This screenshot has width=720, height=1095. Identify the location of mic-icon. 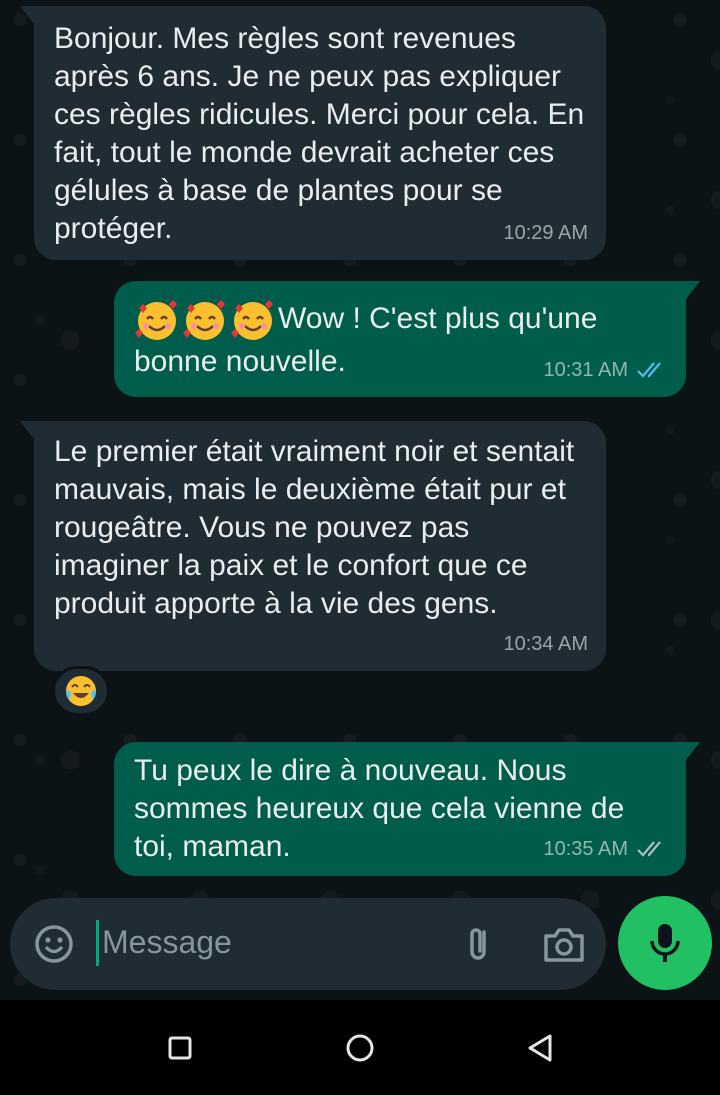
(665, 943).